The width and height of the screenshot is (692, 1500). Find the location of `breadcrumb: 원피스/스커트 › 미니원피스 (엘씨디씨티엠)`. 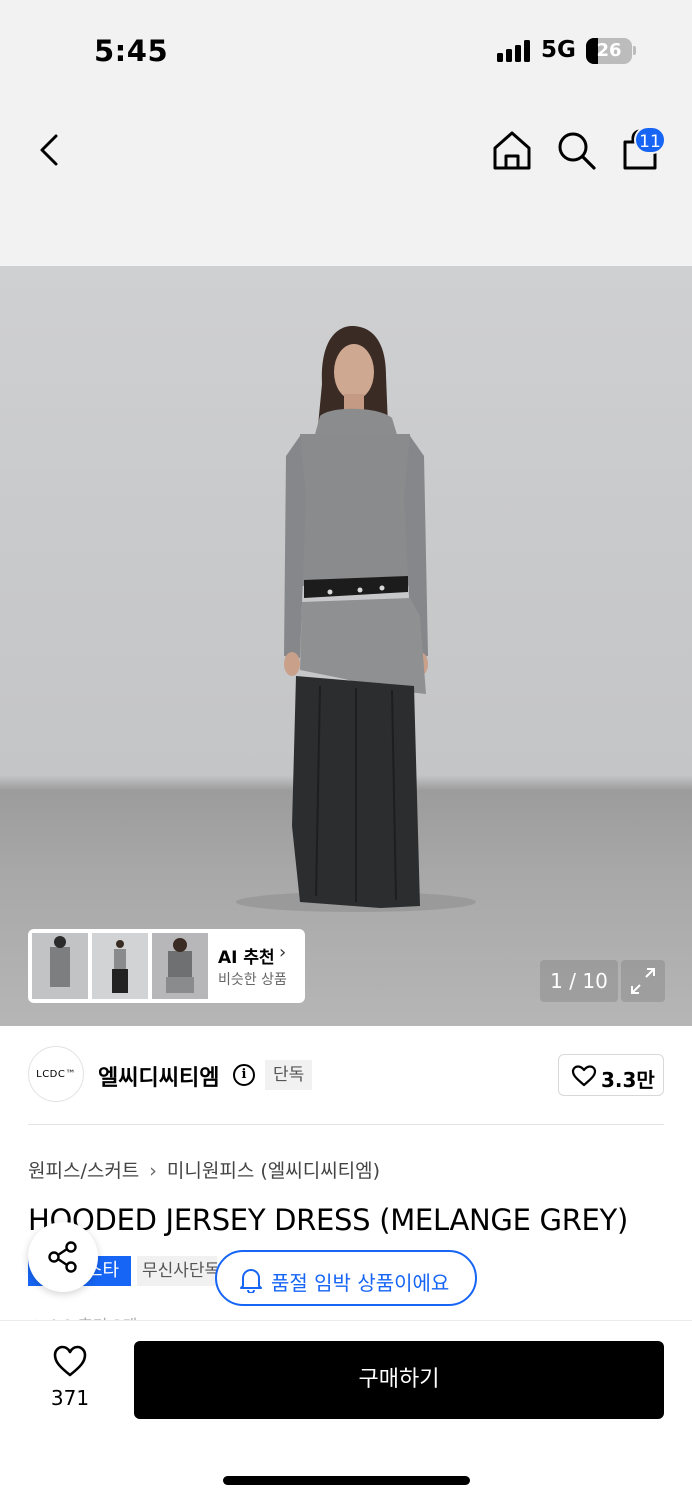

breadcrumb: 원피스/스커트 › 미니원피스 (엘씨디씨티엠) is located at coordinates (204, 1169).